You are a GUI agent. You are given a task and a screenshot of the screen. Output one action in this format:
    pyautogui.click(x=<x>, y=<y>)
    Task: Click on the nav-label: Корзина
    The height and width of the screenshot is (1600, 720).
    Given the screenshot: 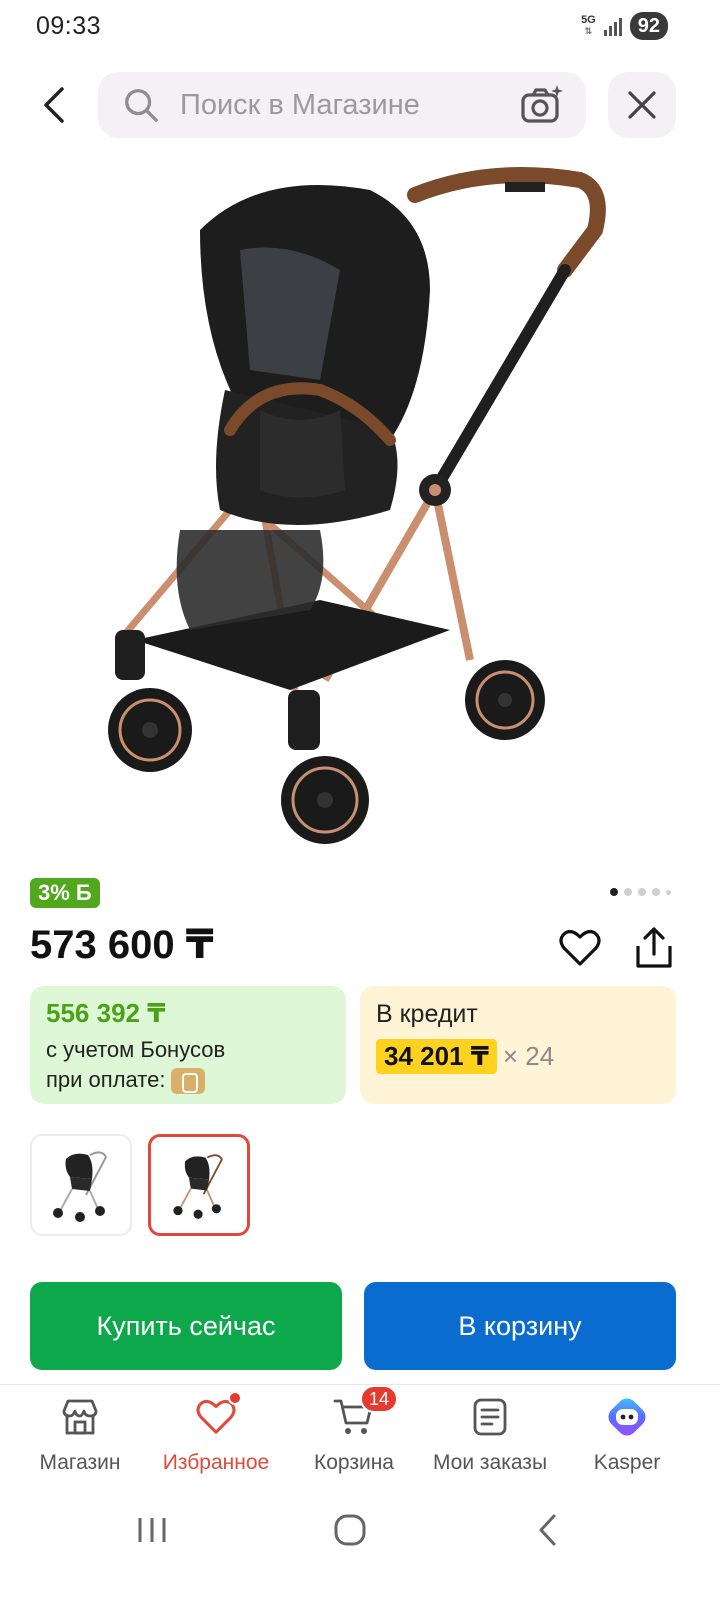 What is the action you would take?
    pyautogui.click(x=354, y=1462)
    